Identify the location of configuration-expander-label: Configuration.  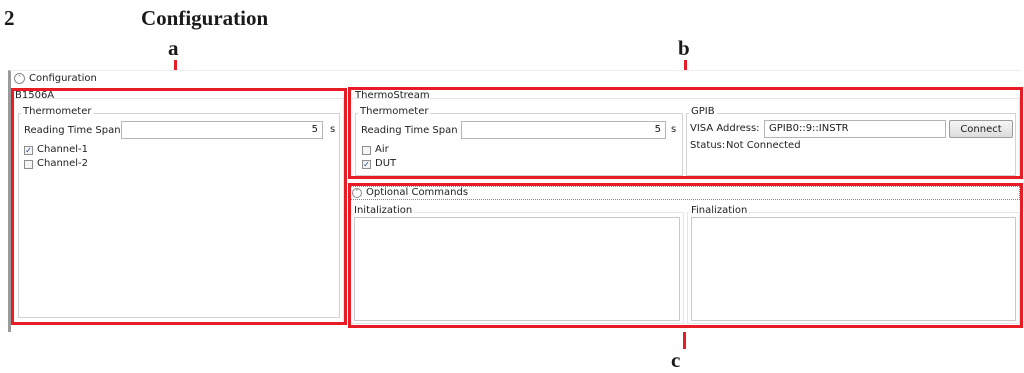
(63, 78).